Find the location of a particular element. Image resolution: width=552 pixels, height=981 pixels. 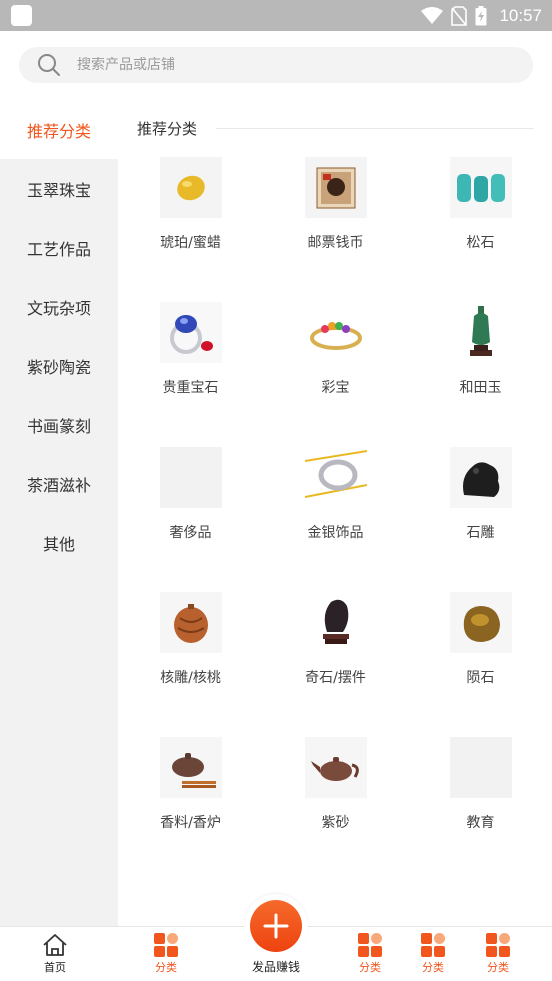

sidebar-item-collectibles: 文玩杂项 is located at coordinates (59, 306).